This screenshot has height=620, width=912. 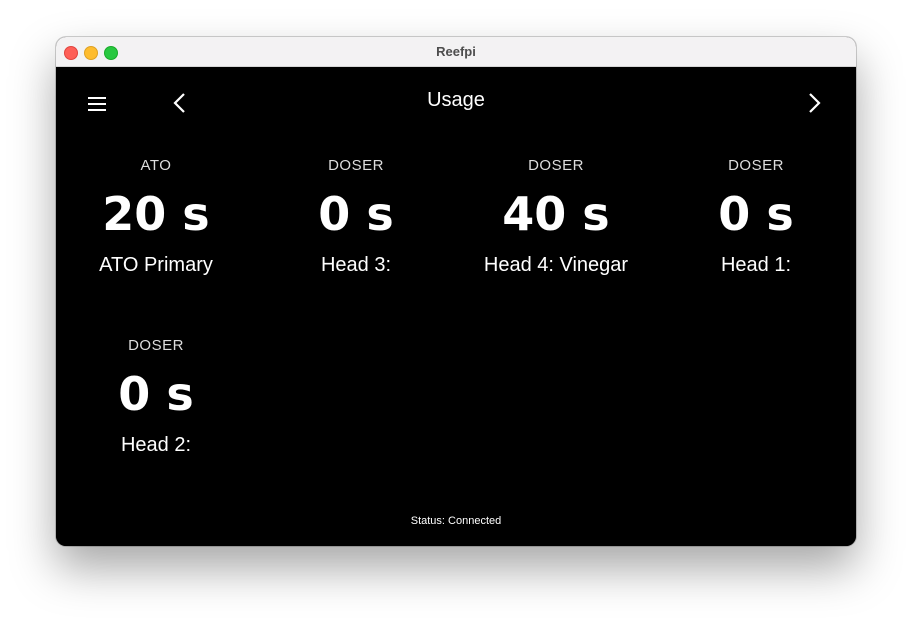 I want to click on card-type-label: ATO, so click(x=156, y=165).